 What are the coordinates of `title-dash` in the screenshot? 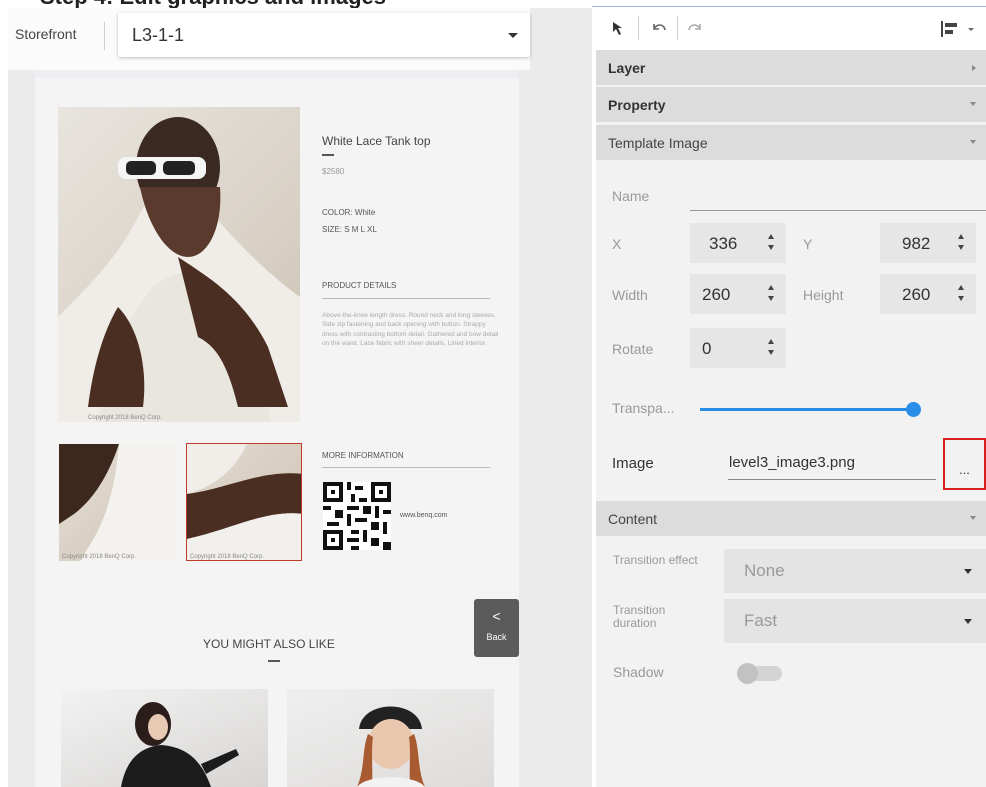 It's located at (328, 155).